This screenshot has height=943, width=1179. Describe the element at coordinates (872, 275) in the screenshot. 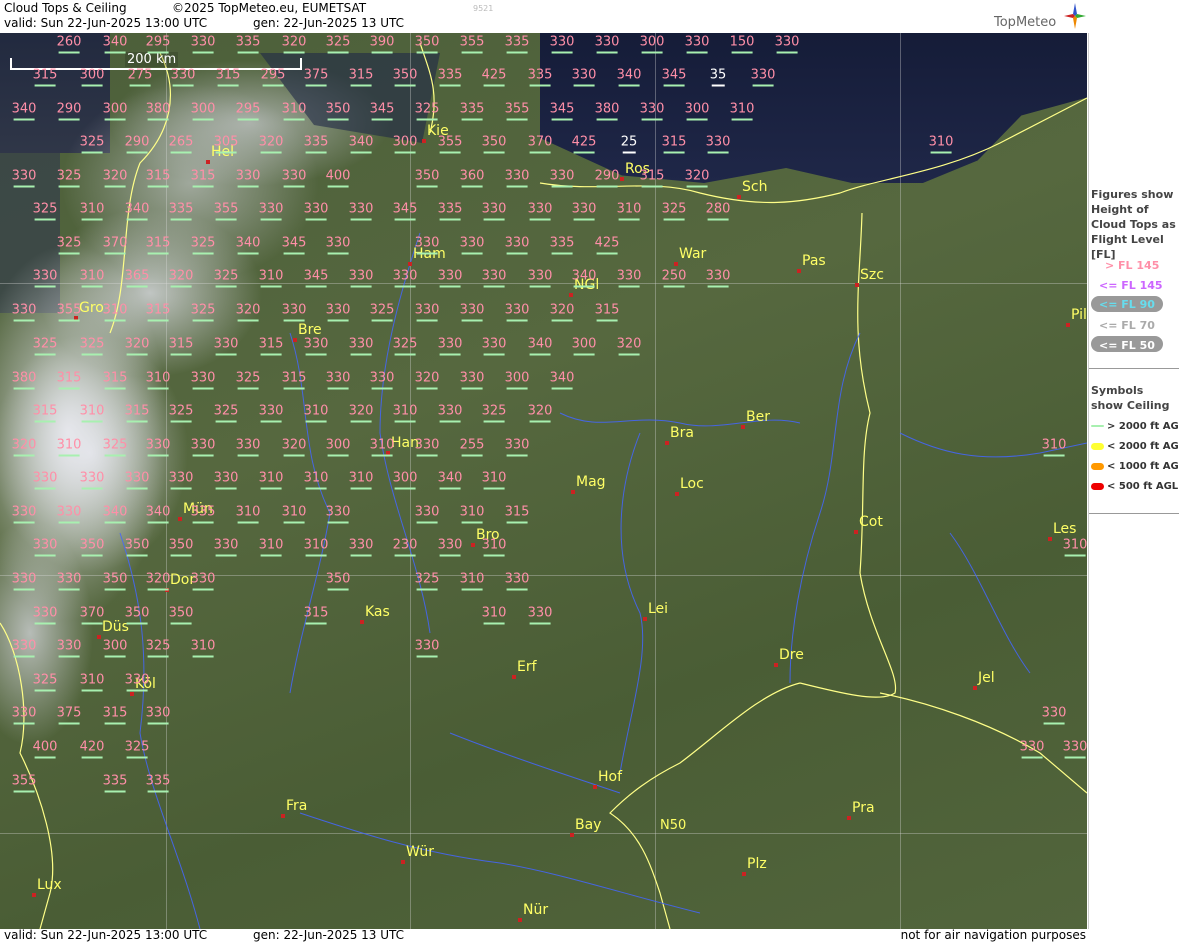

I see `city-label-szc: Szc` at that location.